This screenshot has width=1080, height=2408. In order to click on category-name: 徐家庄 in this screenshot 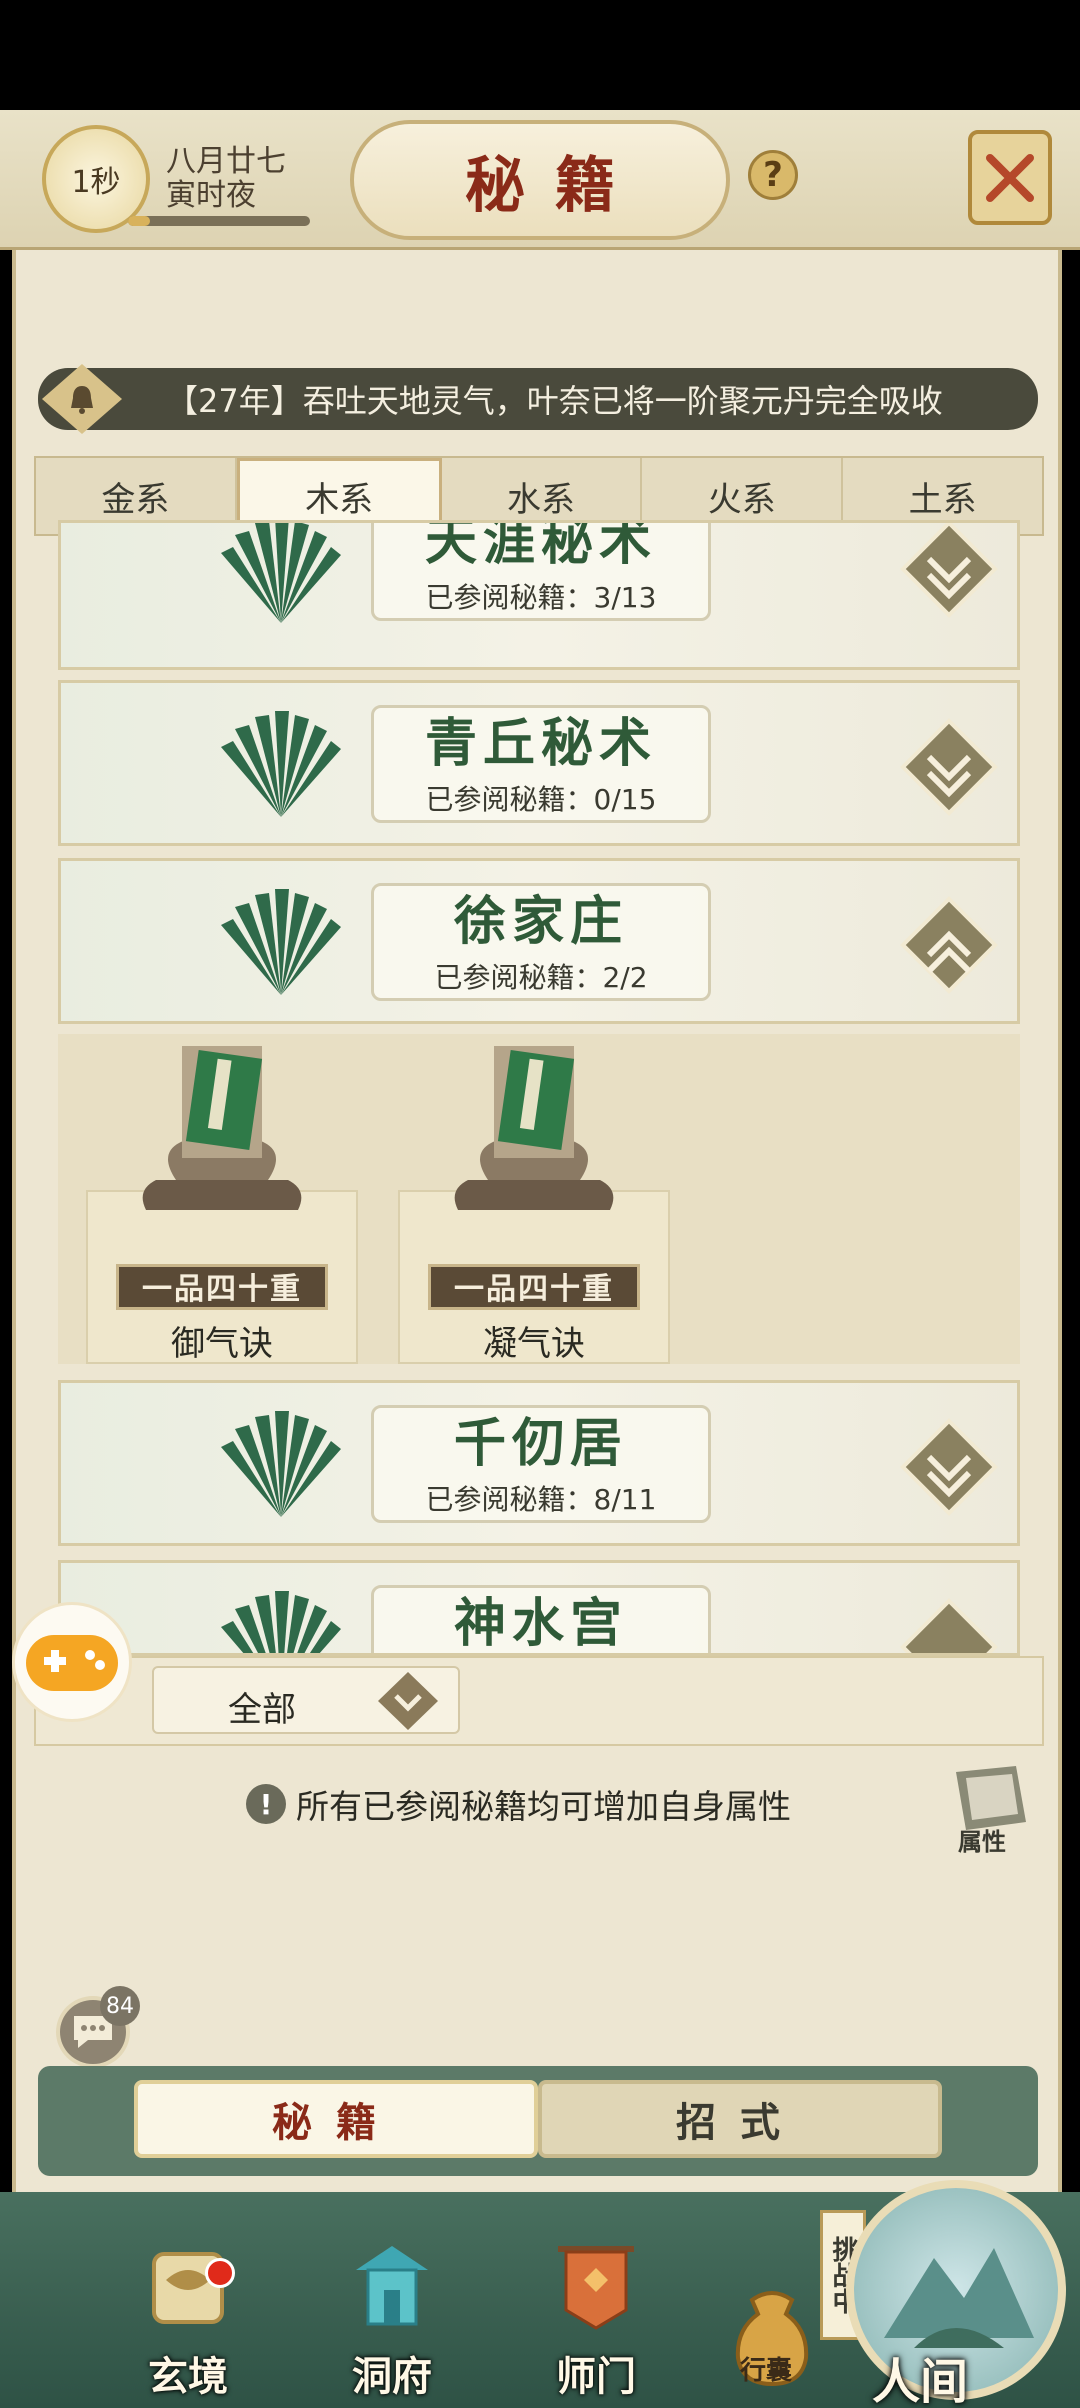, I will do `click(540, 921)`.